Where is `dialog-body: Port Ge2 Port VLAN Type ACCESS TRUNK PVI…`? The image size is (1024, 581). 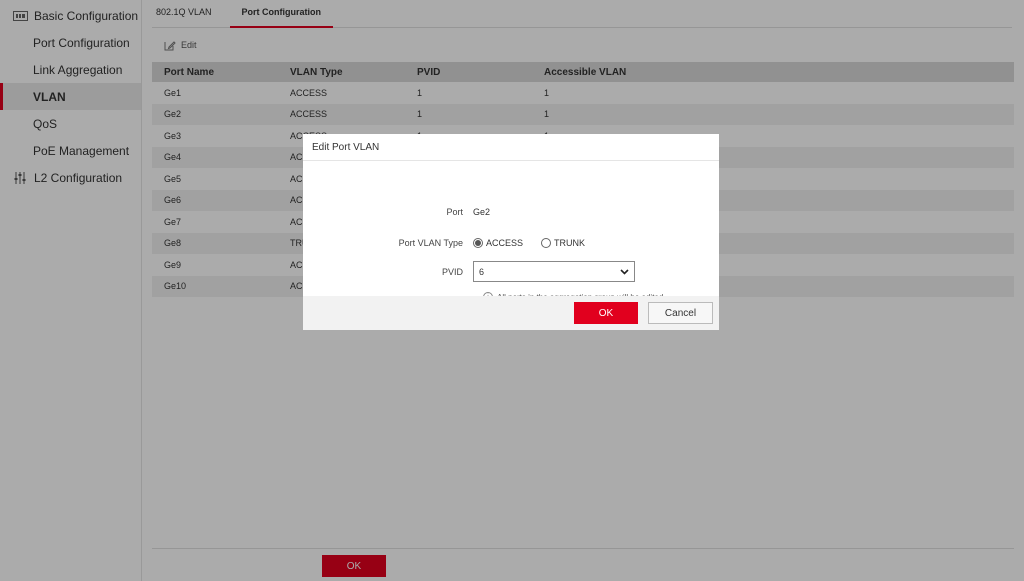
dialog-body: Port Ge2 Port VLAN Type ACCESS TRUNK PVI… is located at coordinates (511, 231).